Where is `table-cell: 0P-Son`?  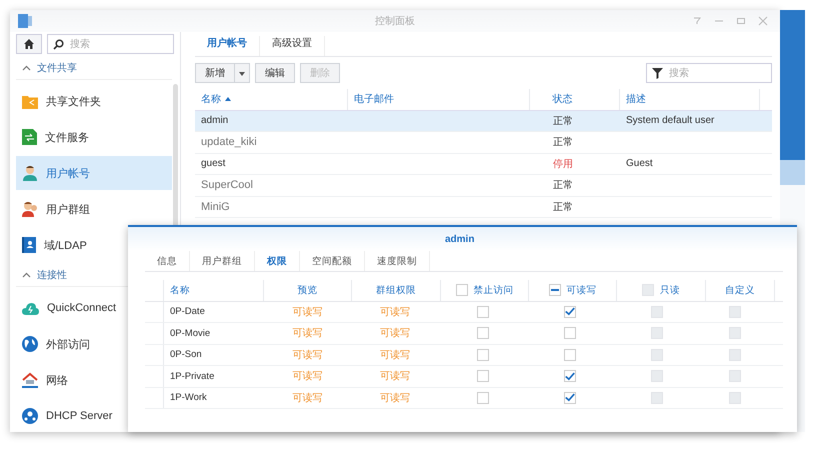 table-cell: 0P-Son is located at coordinates (186, 354).